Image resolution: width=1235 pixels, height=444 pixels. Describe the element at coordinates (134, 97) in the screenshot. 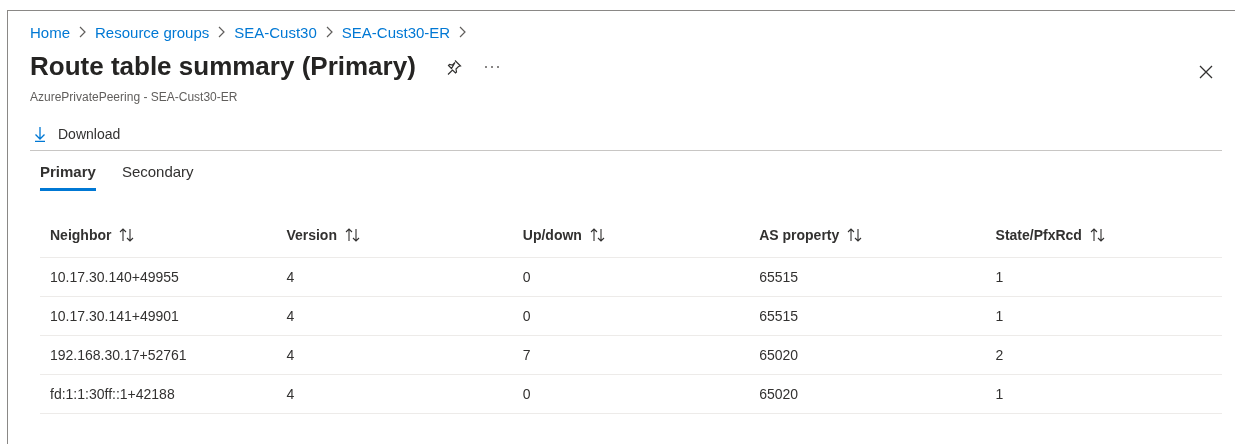

I see `subtitle: AzurePrivatePeering - SEA-Cust30-ER` at that location.